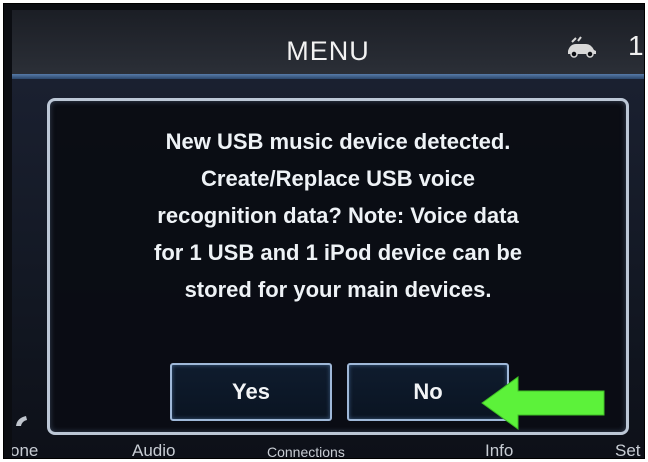 Image resolution: width=648 pixels, height=462 pixels. What do you see at coordinates (628, 449) in the screenshot?
I see `nav-settings: Set` at bounding box center [628, 449].